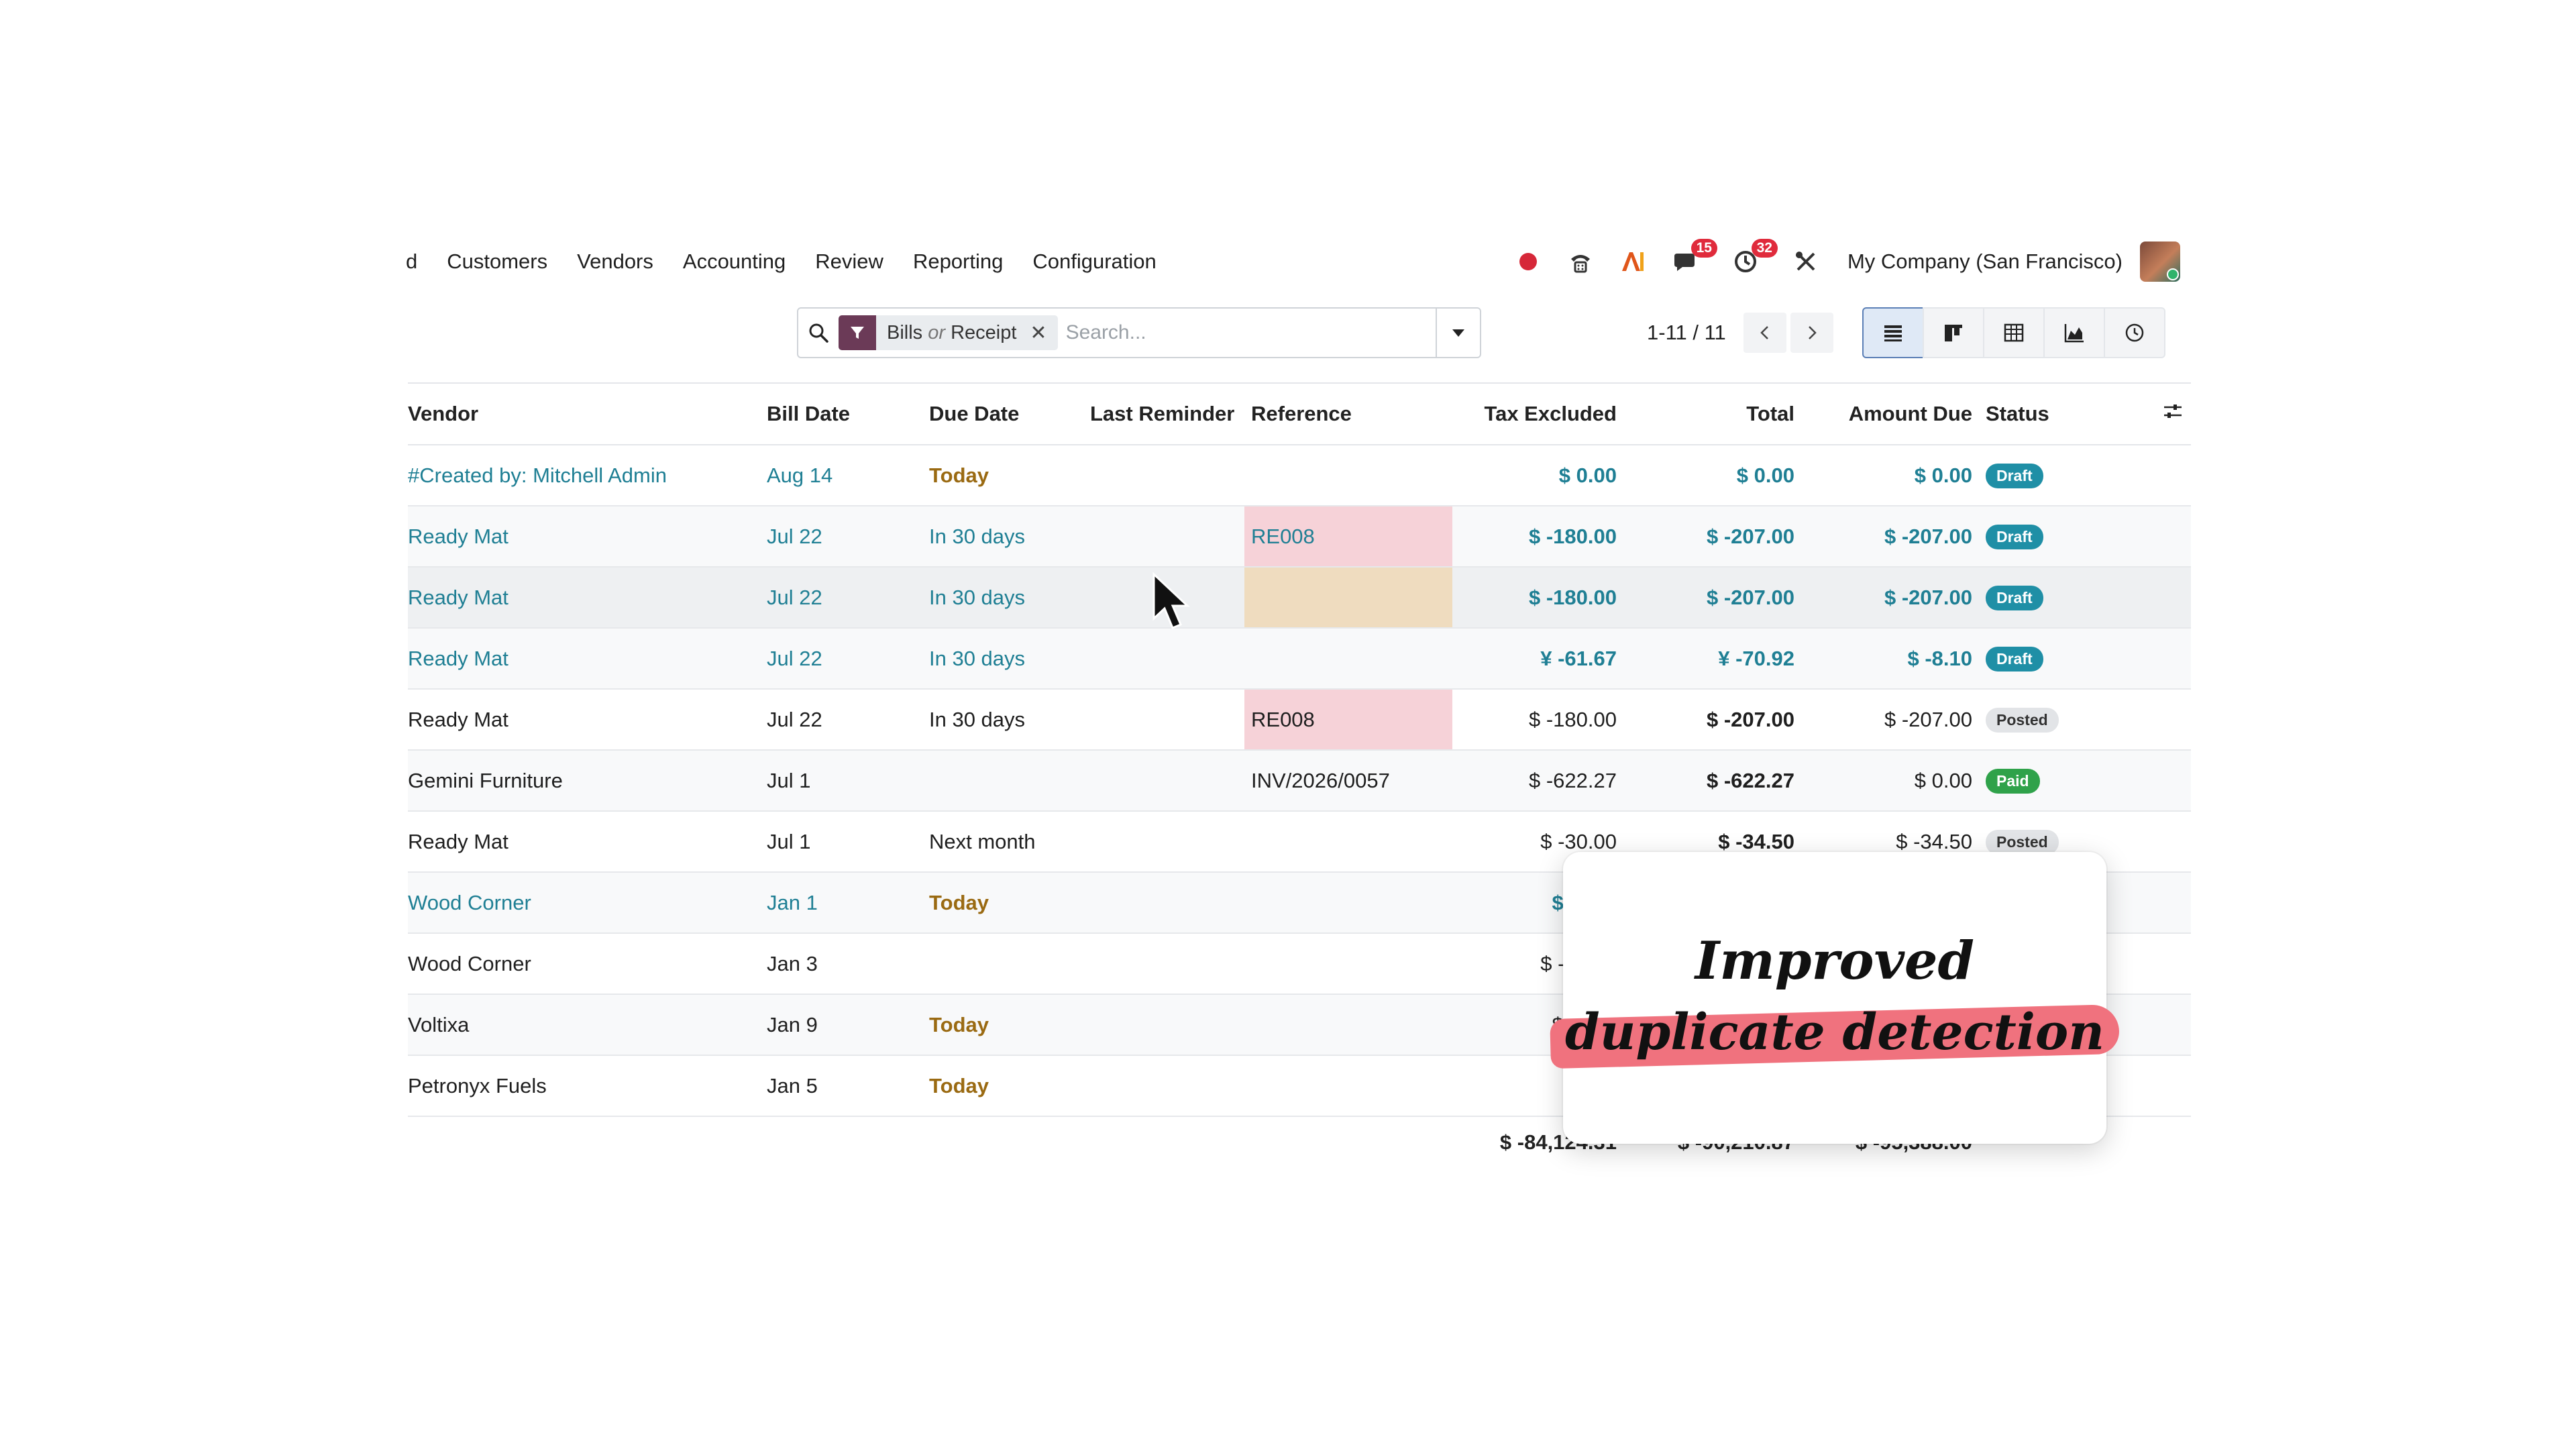  Describe the element at coordinates (1740, 333) in the screenshot. I see `pager: 1-11 / 11` at that location.